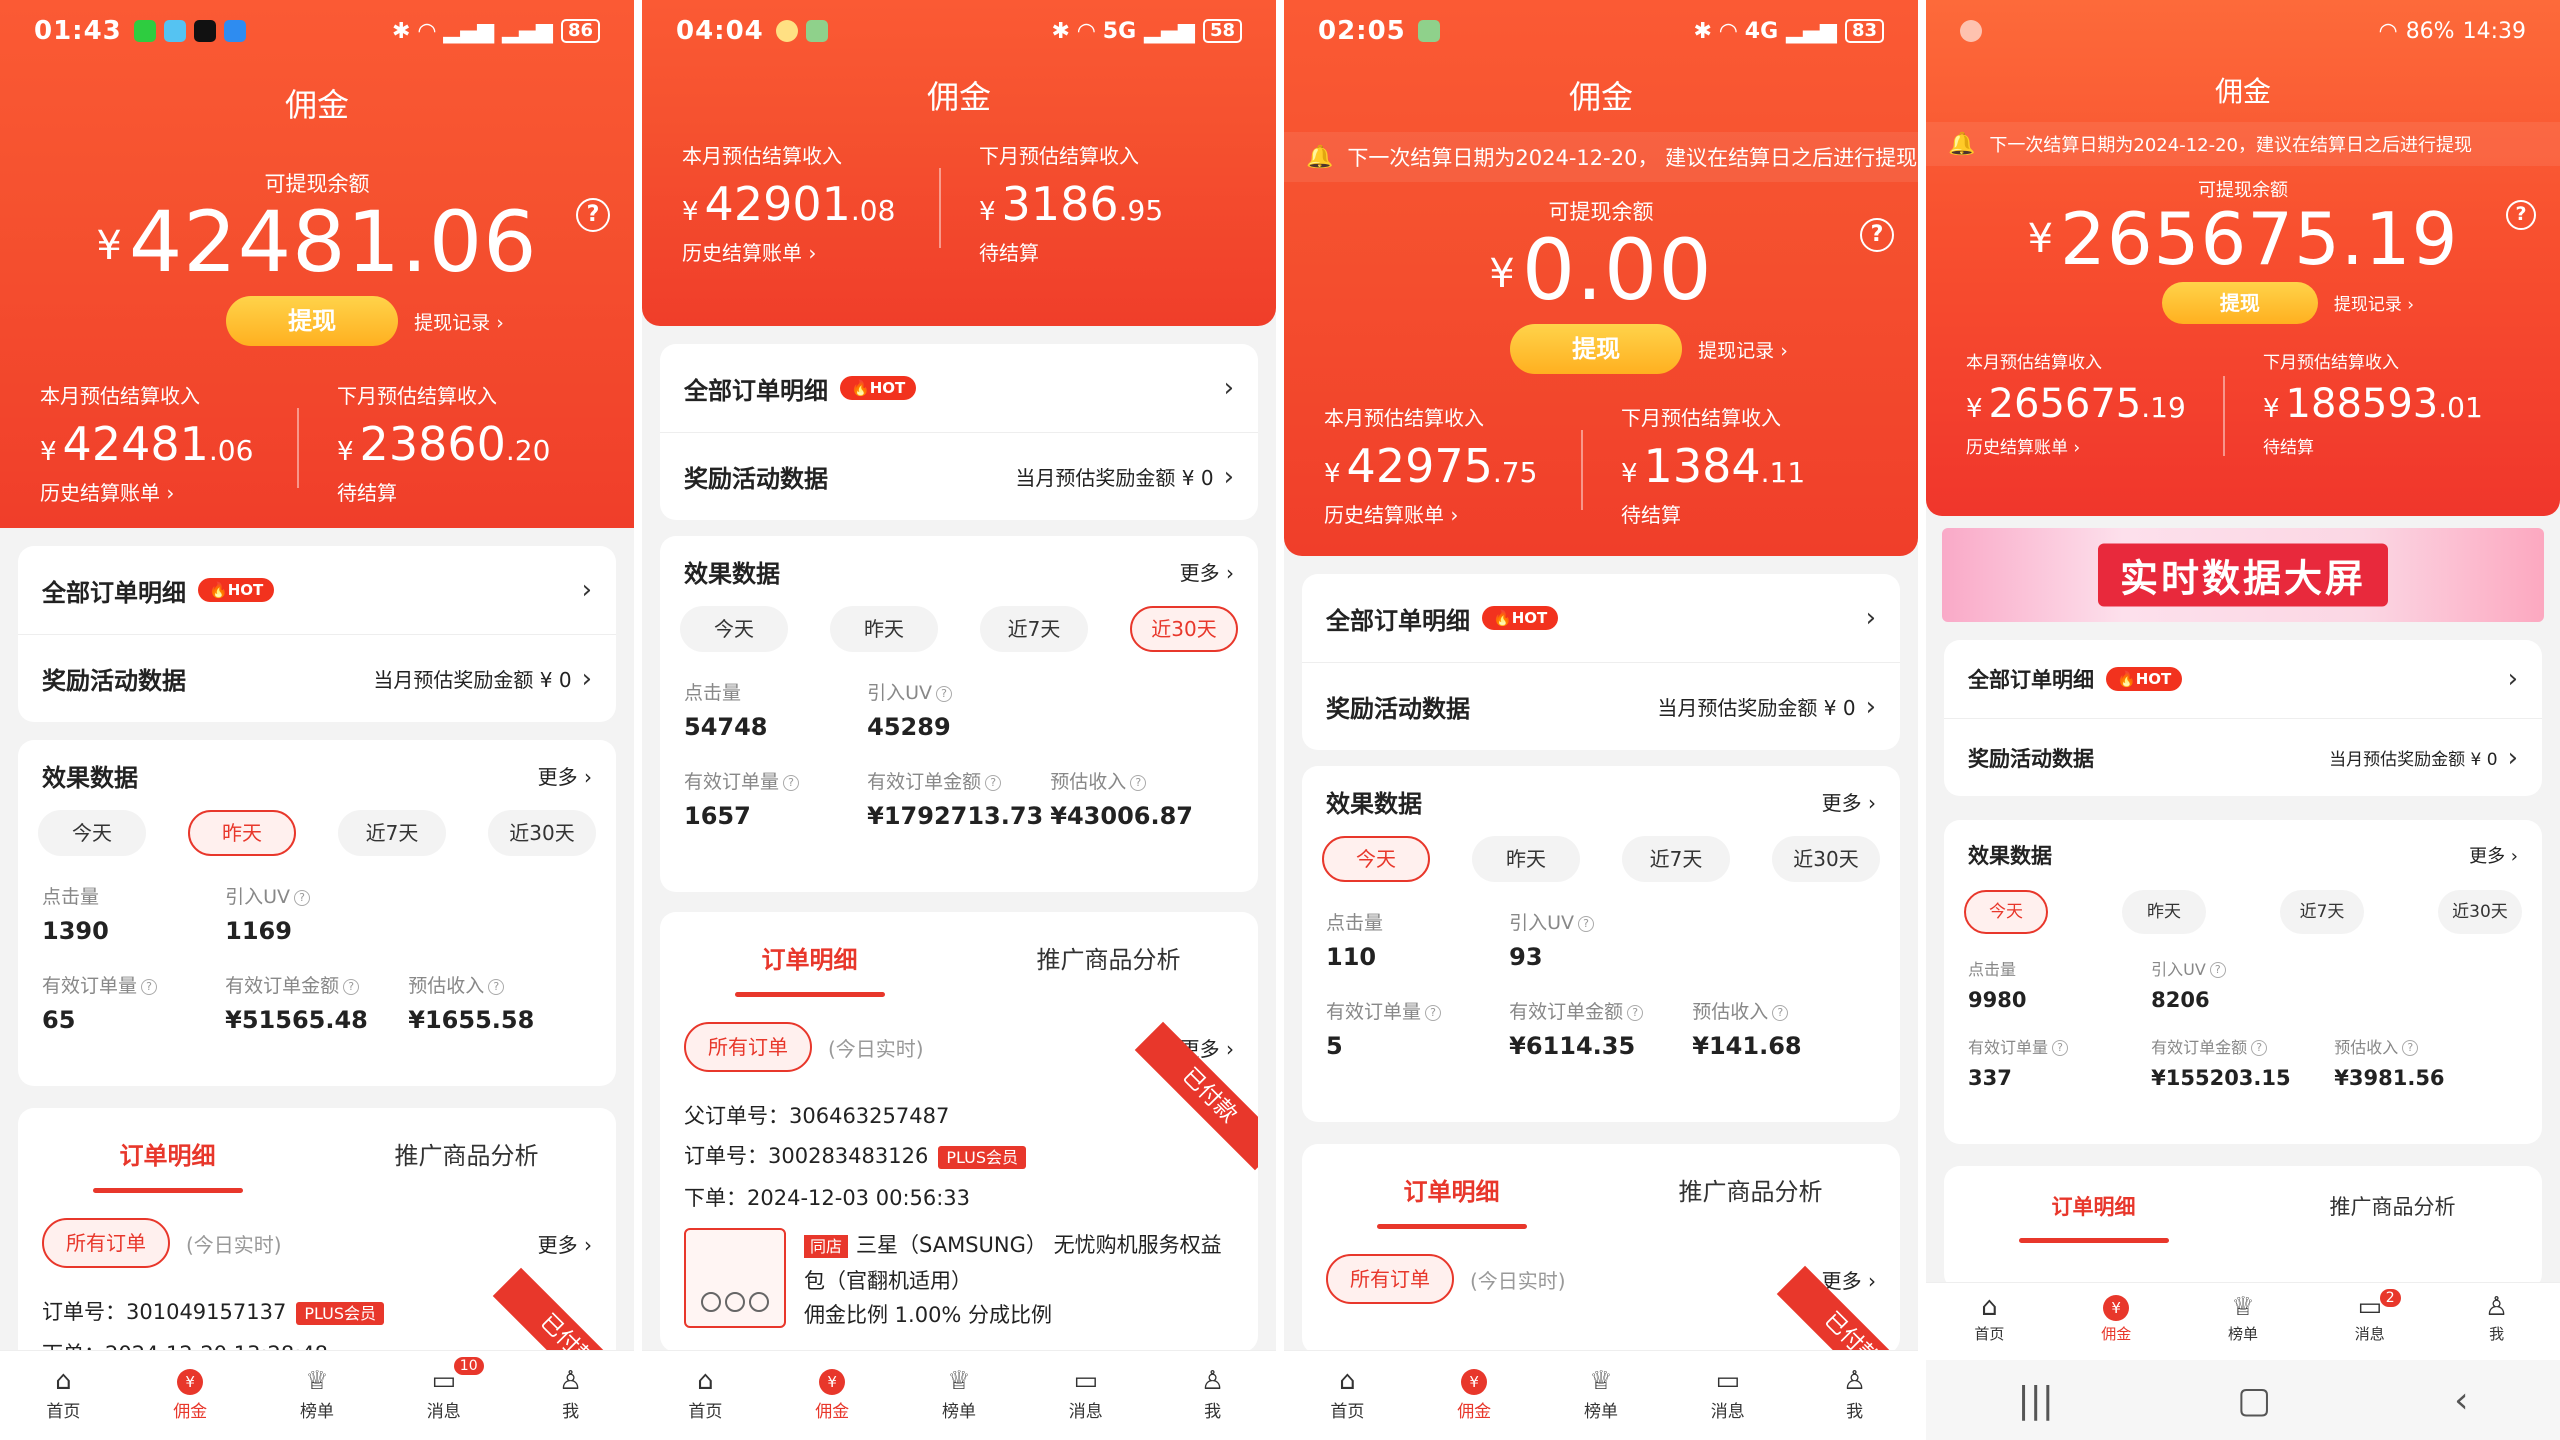 The width and height of the screenshot is (2560, 1440). Describe the element at coordinates (2243, 912) in the screenshot. I see `period-tabs: 今天 昨天 近7天 近30天` at that location.